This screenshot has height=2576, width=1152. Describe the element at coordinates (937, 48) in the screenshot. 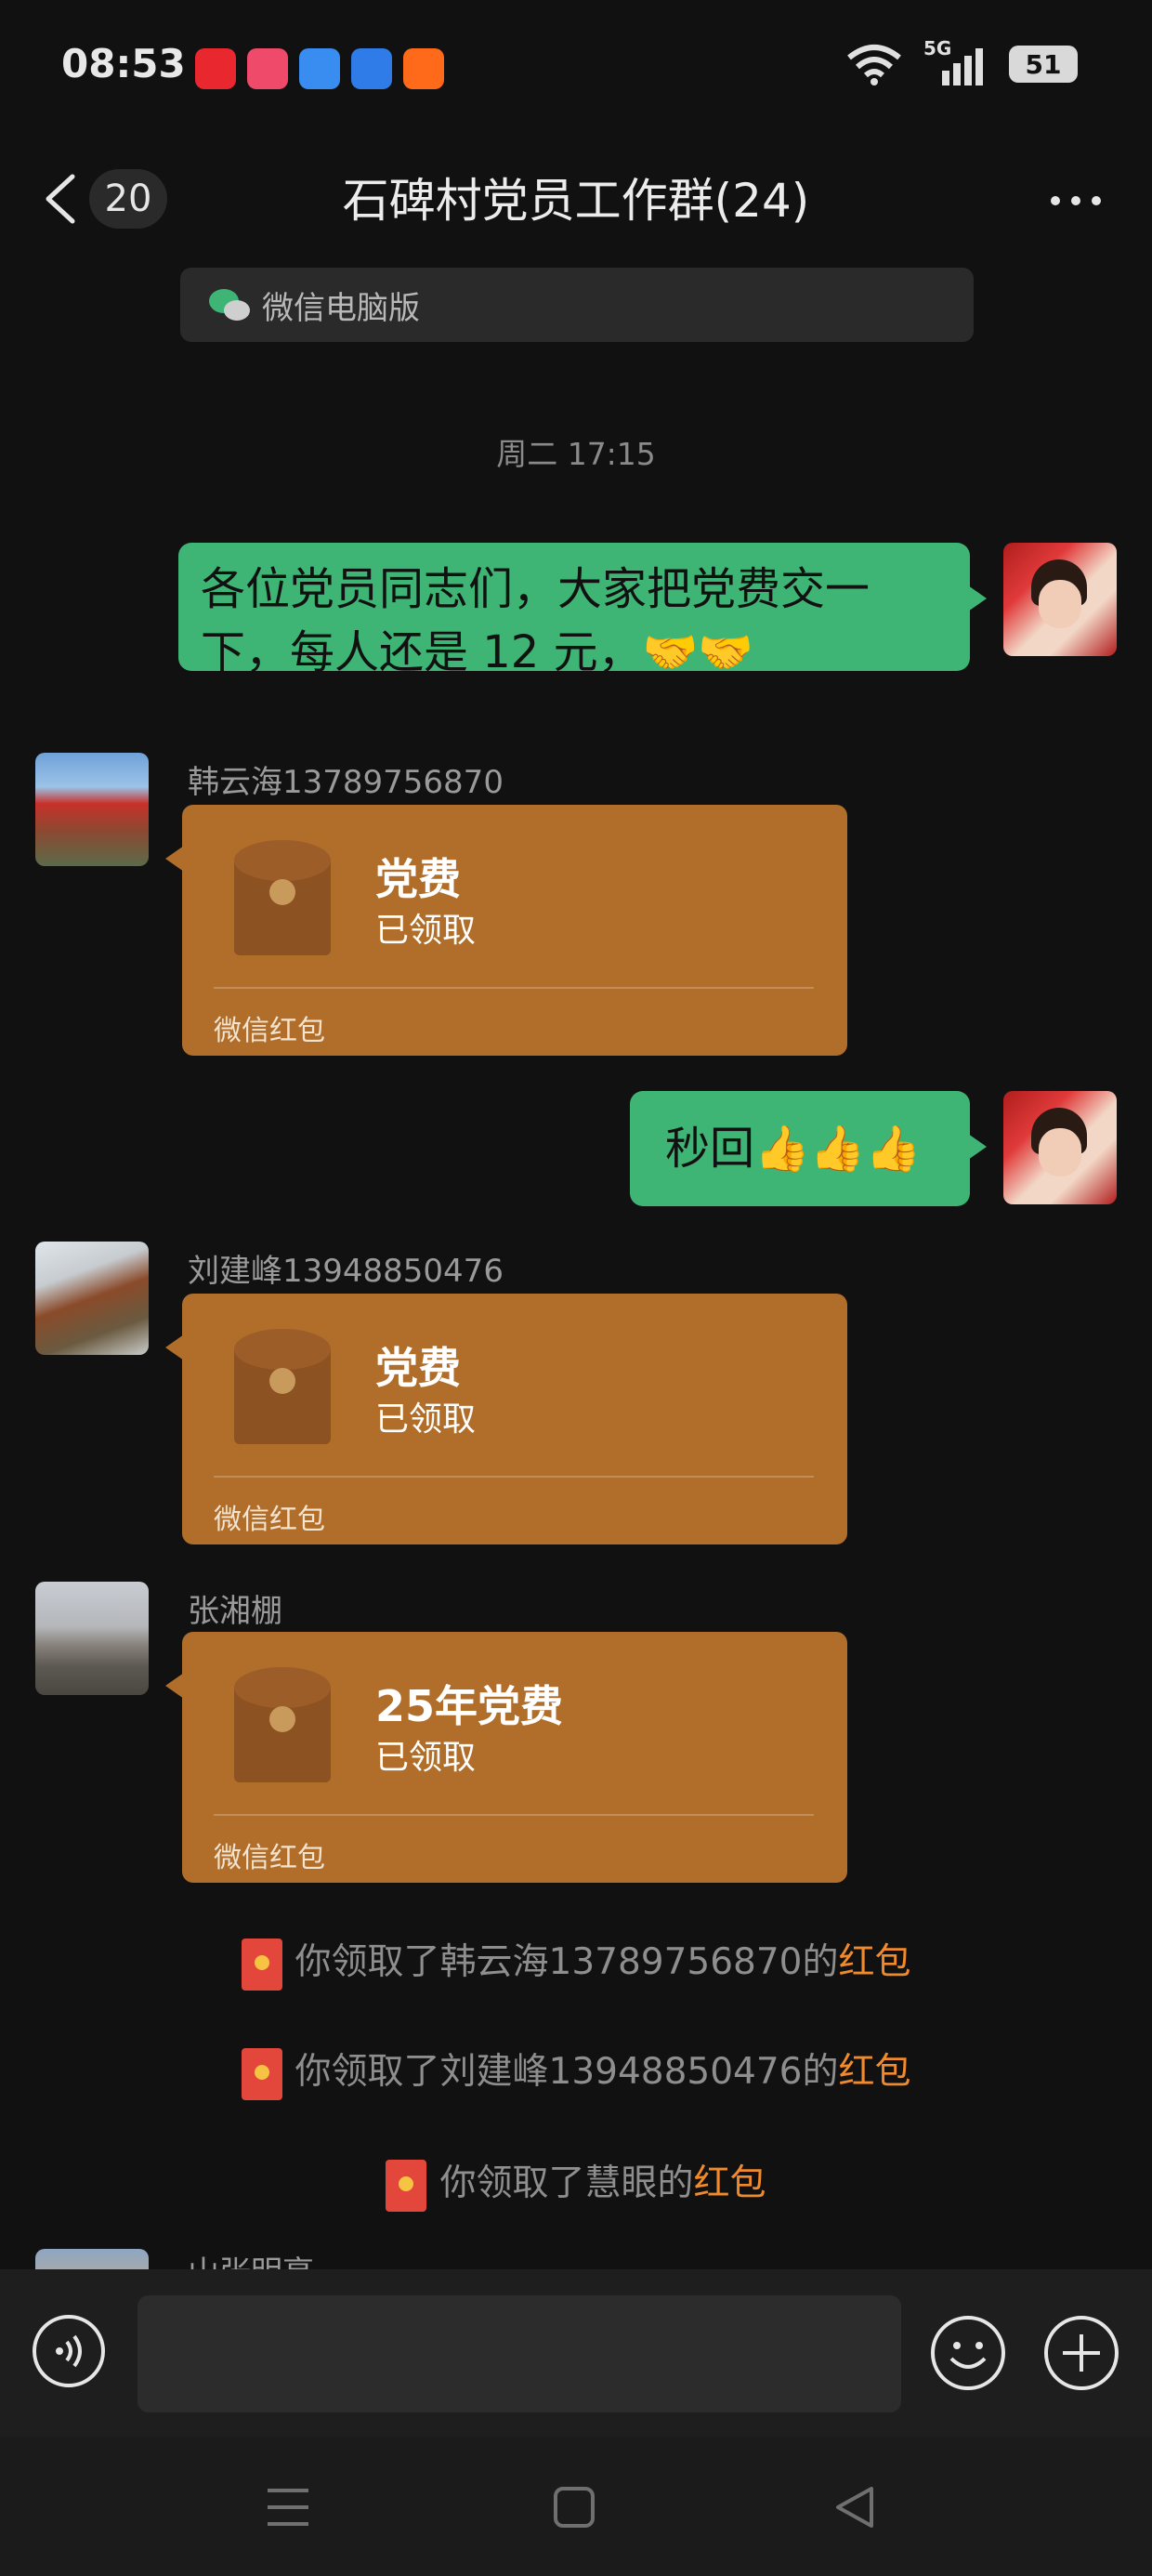

I see `network-type: 5G` at that location.